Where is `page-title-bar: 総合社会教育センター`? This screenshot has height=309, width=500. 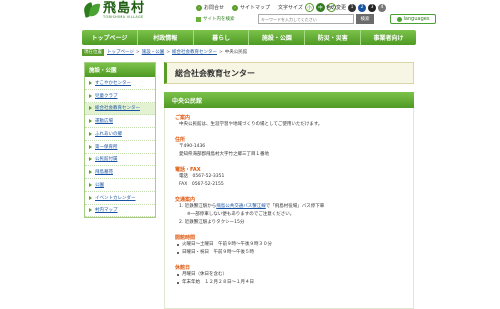 page-title-bar: 総合社会教育センター is located at coordinates (289, 73).